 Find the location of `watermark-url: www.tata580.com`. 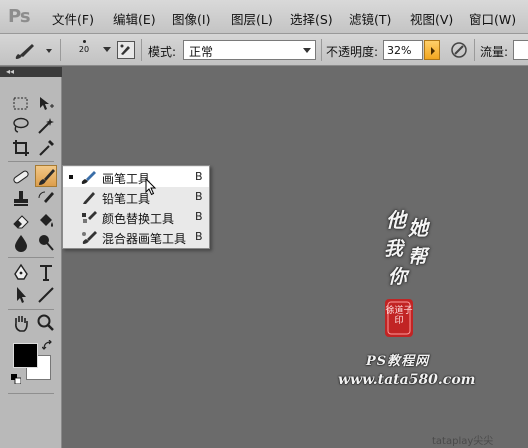

watermark-url: www.tata580.com is located at coordinates (407, 380).